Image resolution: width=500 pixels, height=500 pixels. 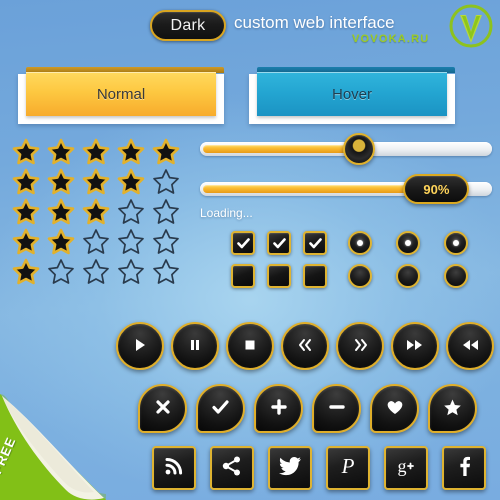 I want to click on media-button-play, so click(x=140, y=346).